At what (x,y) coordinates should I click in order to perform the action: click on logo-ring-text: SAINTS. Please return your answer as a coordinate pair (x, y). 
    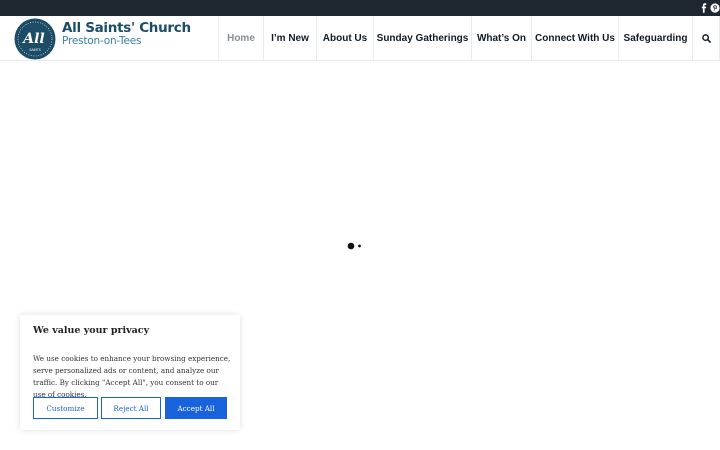
    Looking at the image, I should click on (35, 50).